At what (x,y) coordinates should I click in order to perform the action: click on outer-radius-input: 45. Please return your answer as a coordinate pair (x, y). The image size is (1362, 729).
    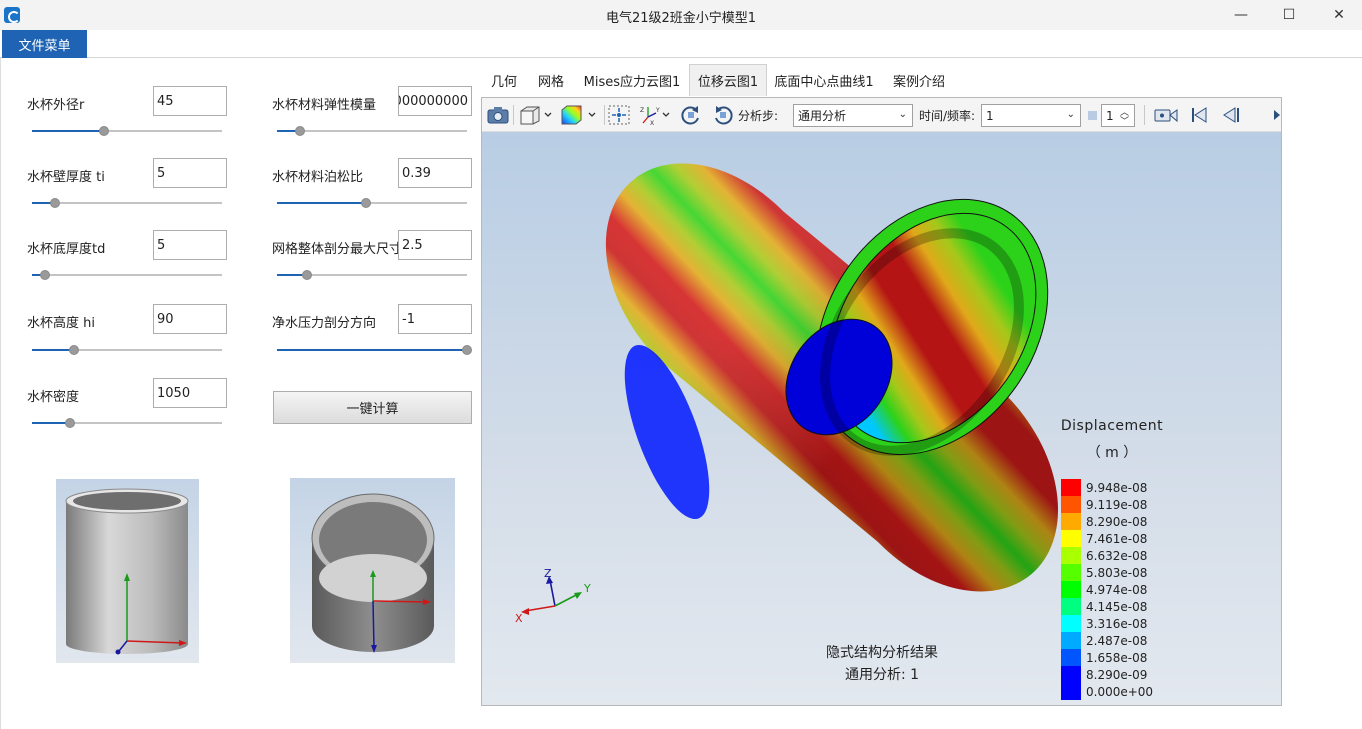
    Looking at the image, I should click on (190, 101).